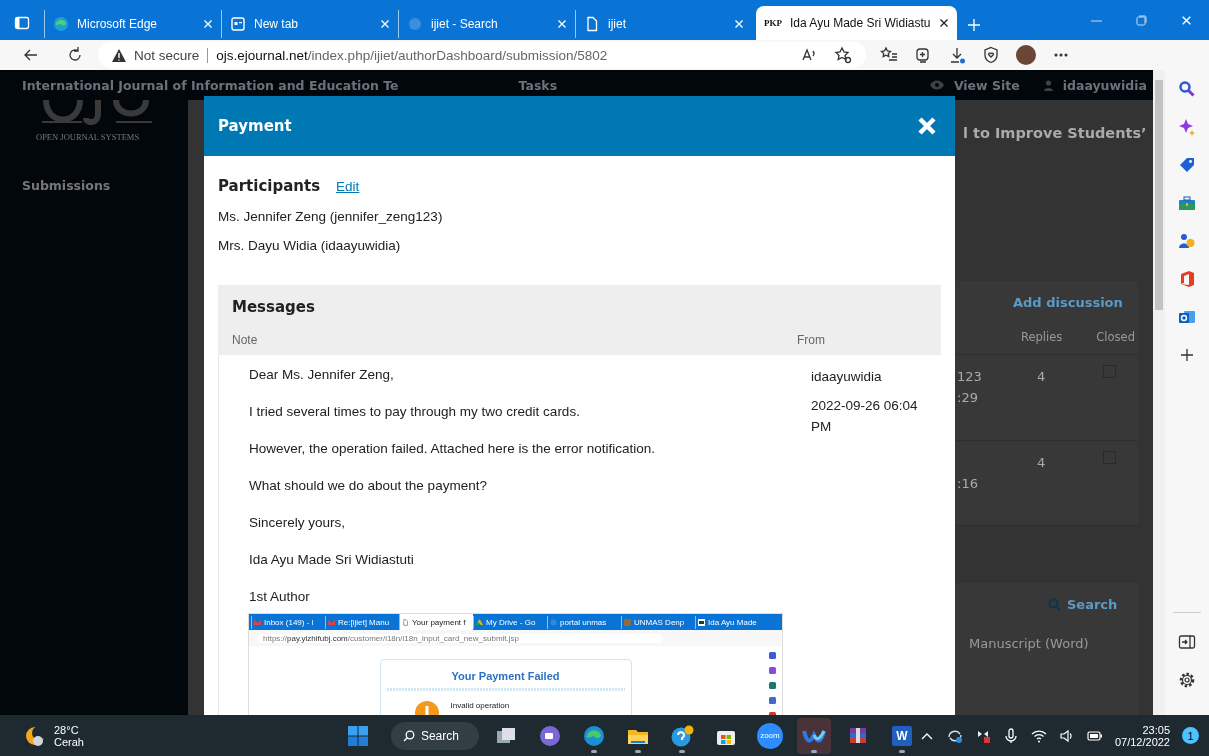 This screenshot has width=1209, height=756. What do you see at coordinates (843, 55) in the screenshot?
I see `star-plus-icon` at bounding box center [843, 55].